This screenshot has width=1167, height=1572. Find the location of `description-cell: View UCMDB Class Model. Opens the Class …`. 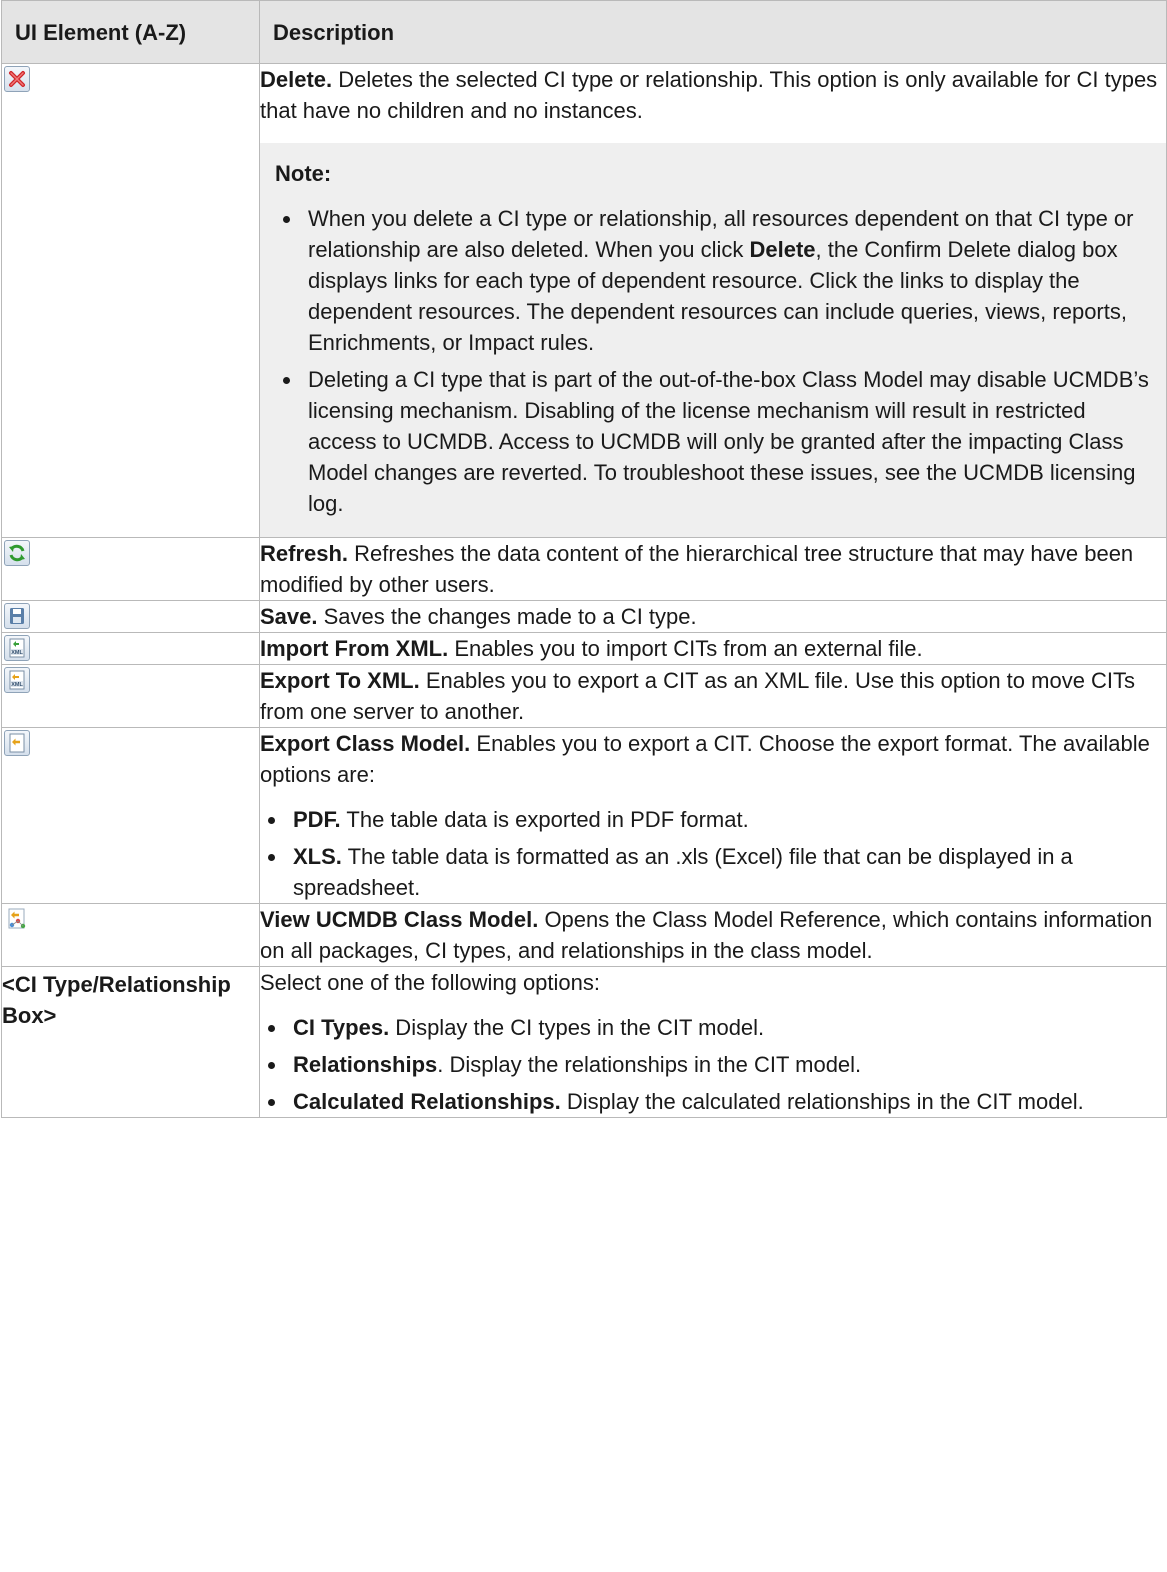

description-cell: View UCMDB Class Model. Opens the Class … is located at coordinates (713, 935).